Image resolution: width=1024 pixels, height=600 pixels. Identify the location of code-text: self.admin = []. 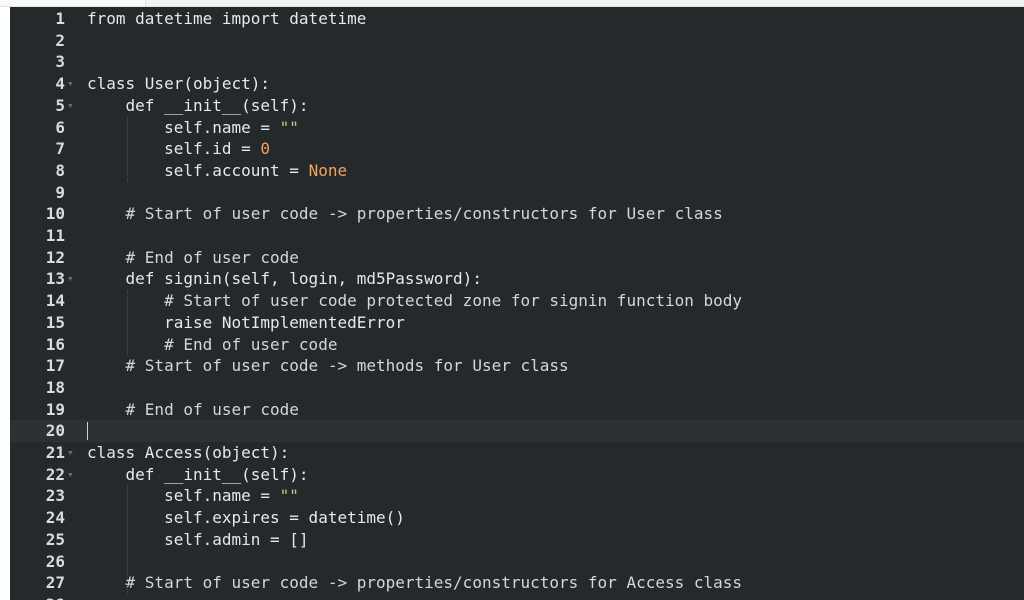
(198, 539).